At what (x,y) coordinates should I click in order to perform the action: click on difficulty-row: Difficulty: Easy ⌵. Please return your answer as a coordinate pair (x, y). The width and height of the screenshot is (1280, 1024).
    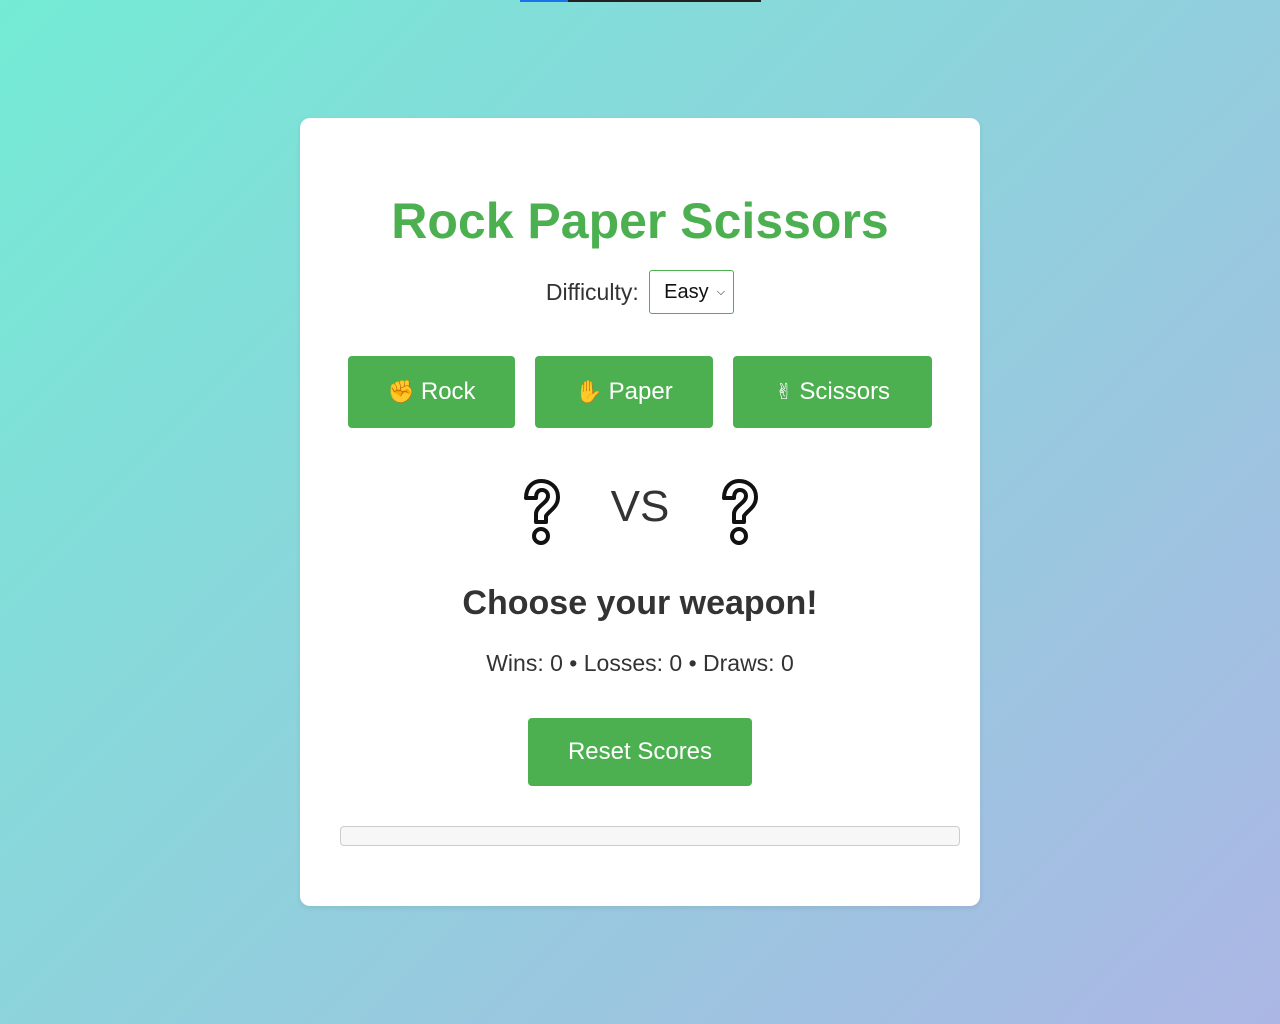
    Looking at the image, I should click on (640, 292).